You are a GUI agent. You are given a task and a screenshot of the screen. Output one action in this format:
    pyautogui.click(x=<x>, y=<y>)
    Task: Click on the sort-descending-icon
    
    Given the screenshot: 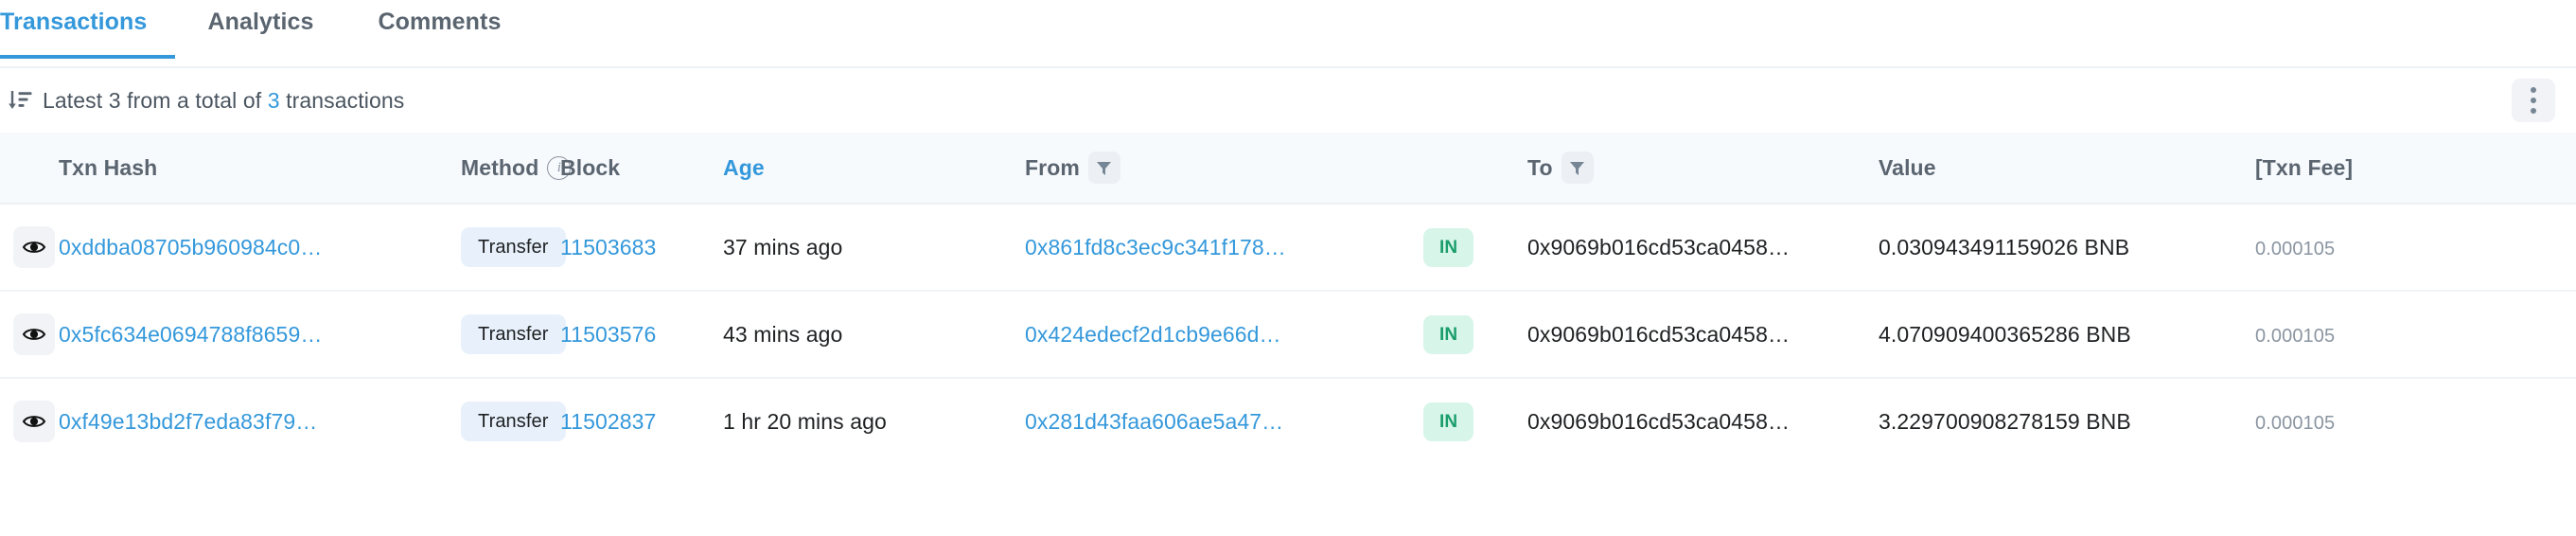 What is the action you would take?
    pyautogui.click(x=20, y=101)
    